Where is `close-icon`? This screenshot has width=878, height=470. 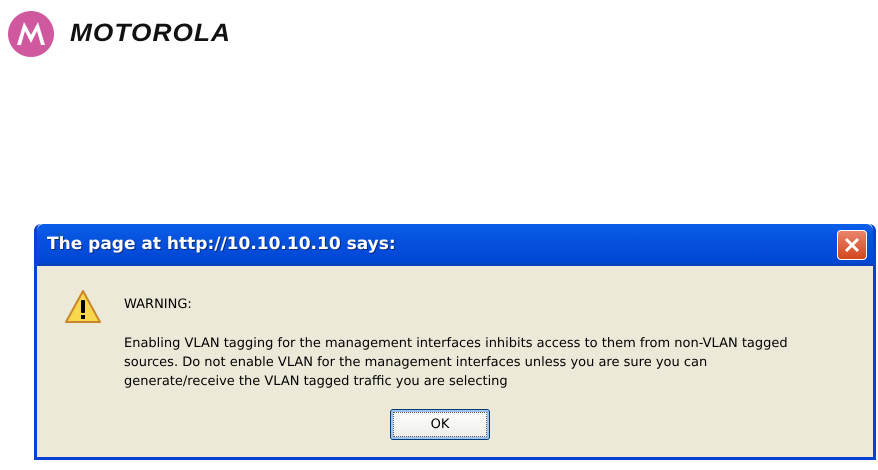 close-icon is located at coordinates (852, 245).